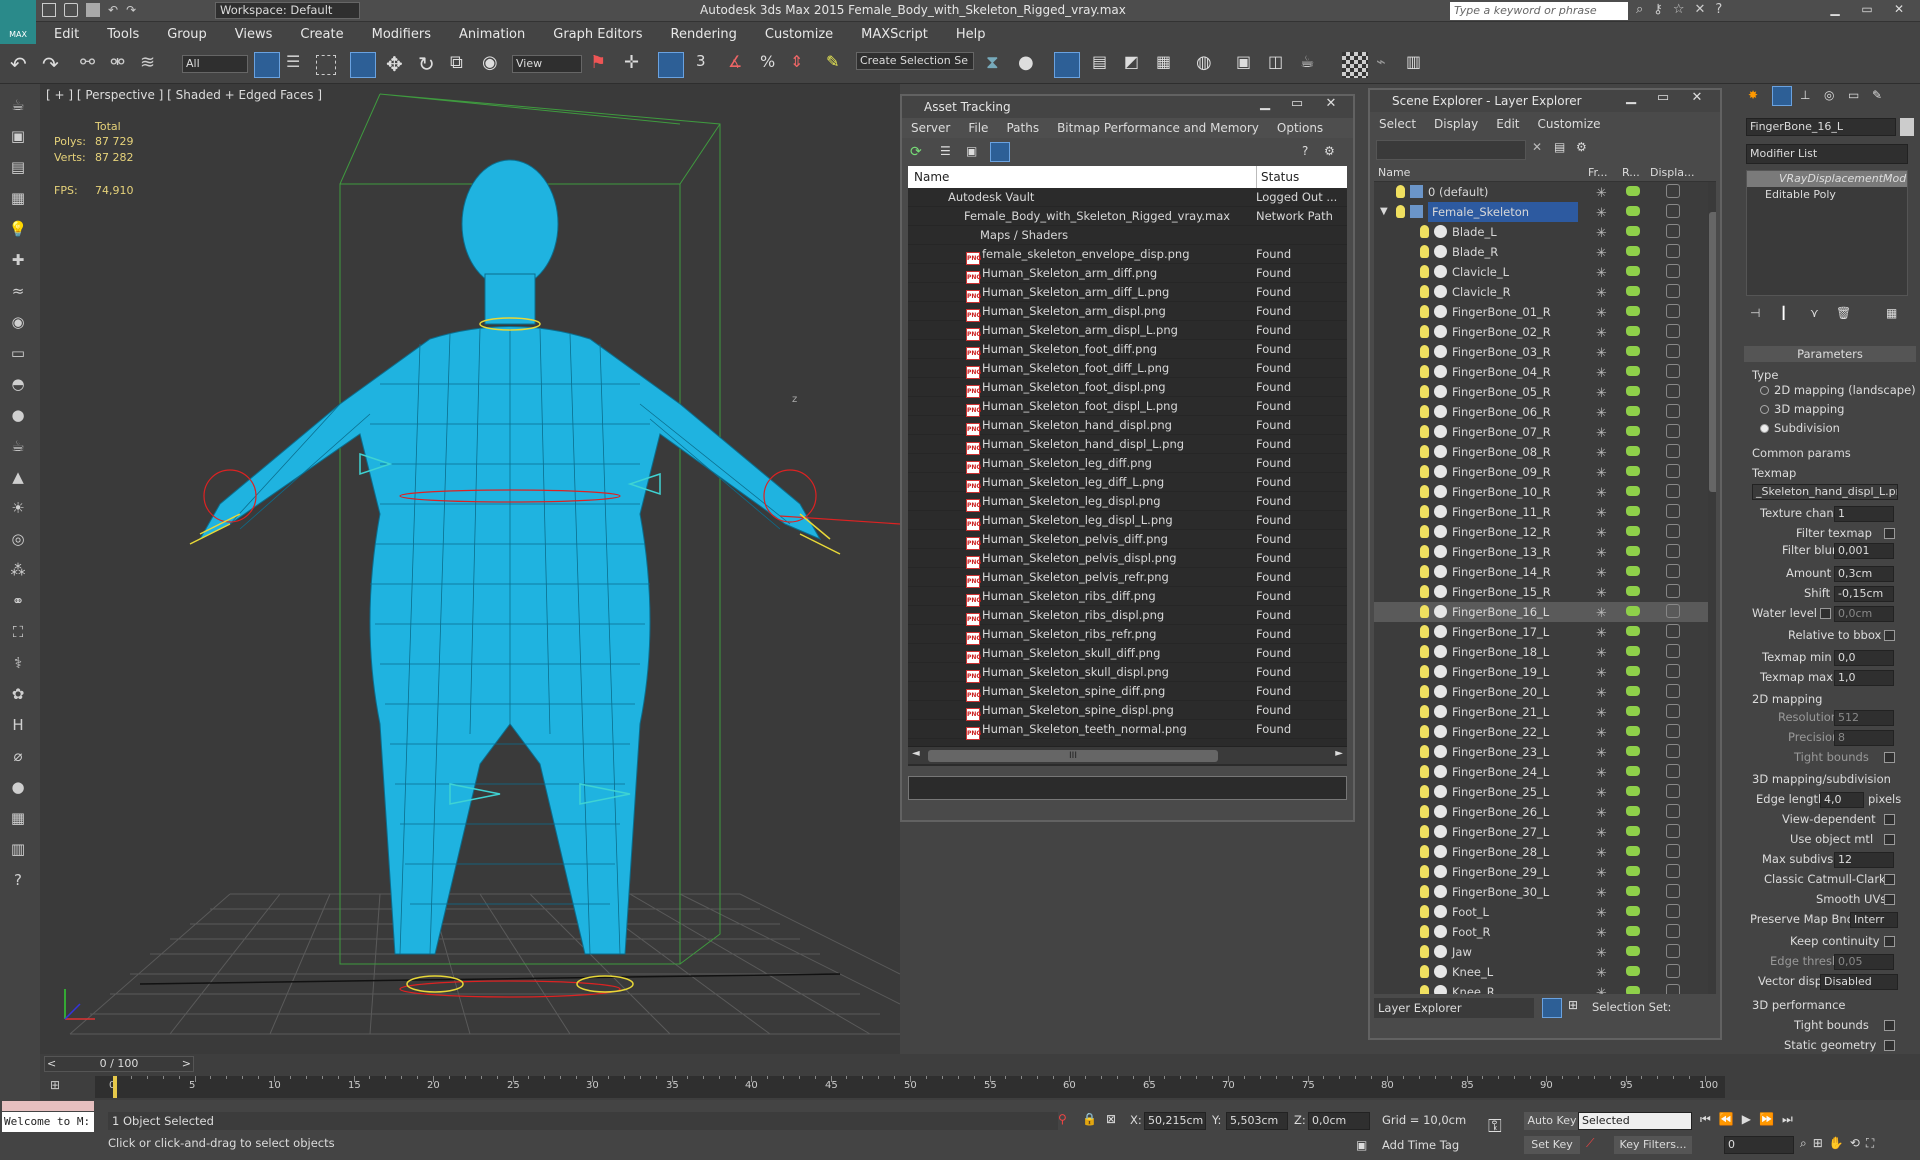  I want to click on time-slider-left-icon: <, so click(51, 1064).